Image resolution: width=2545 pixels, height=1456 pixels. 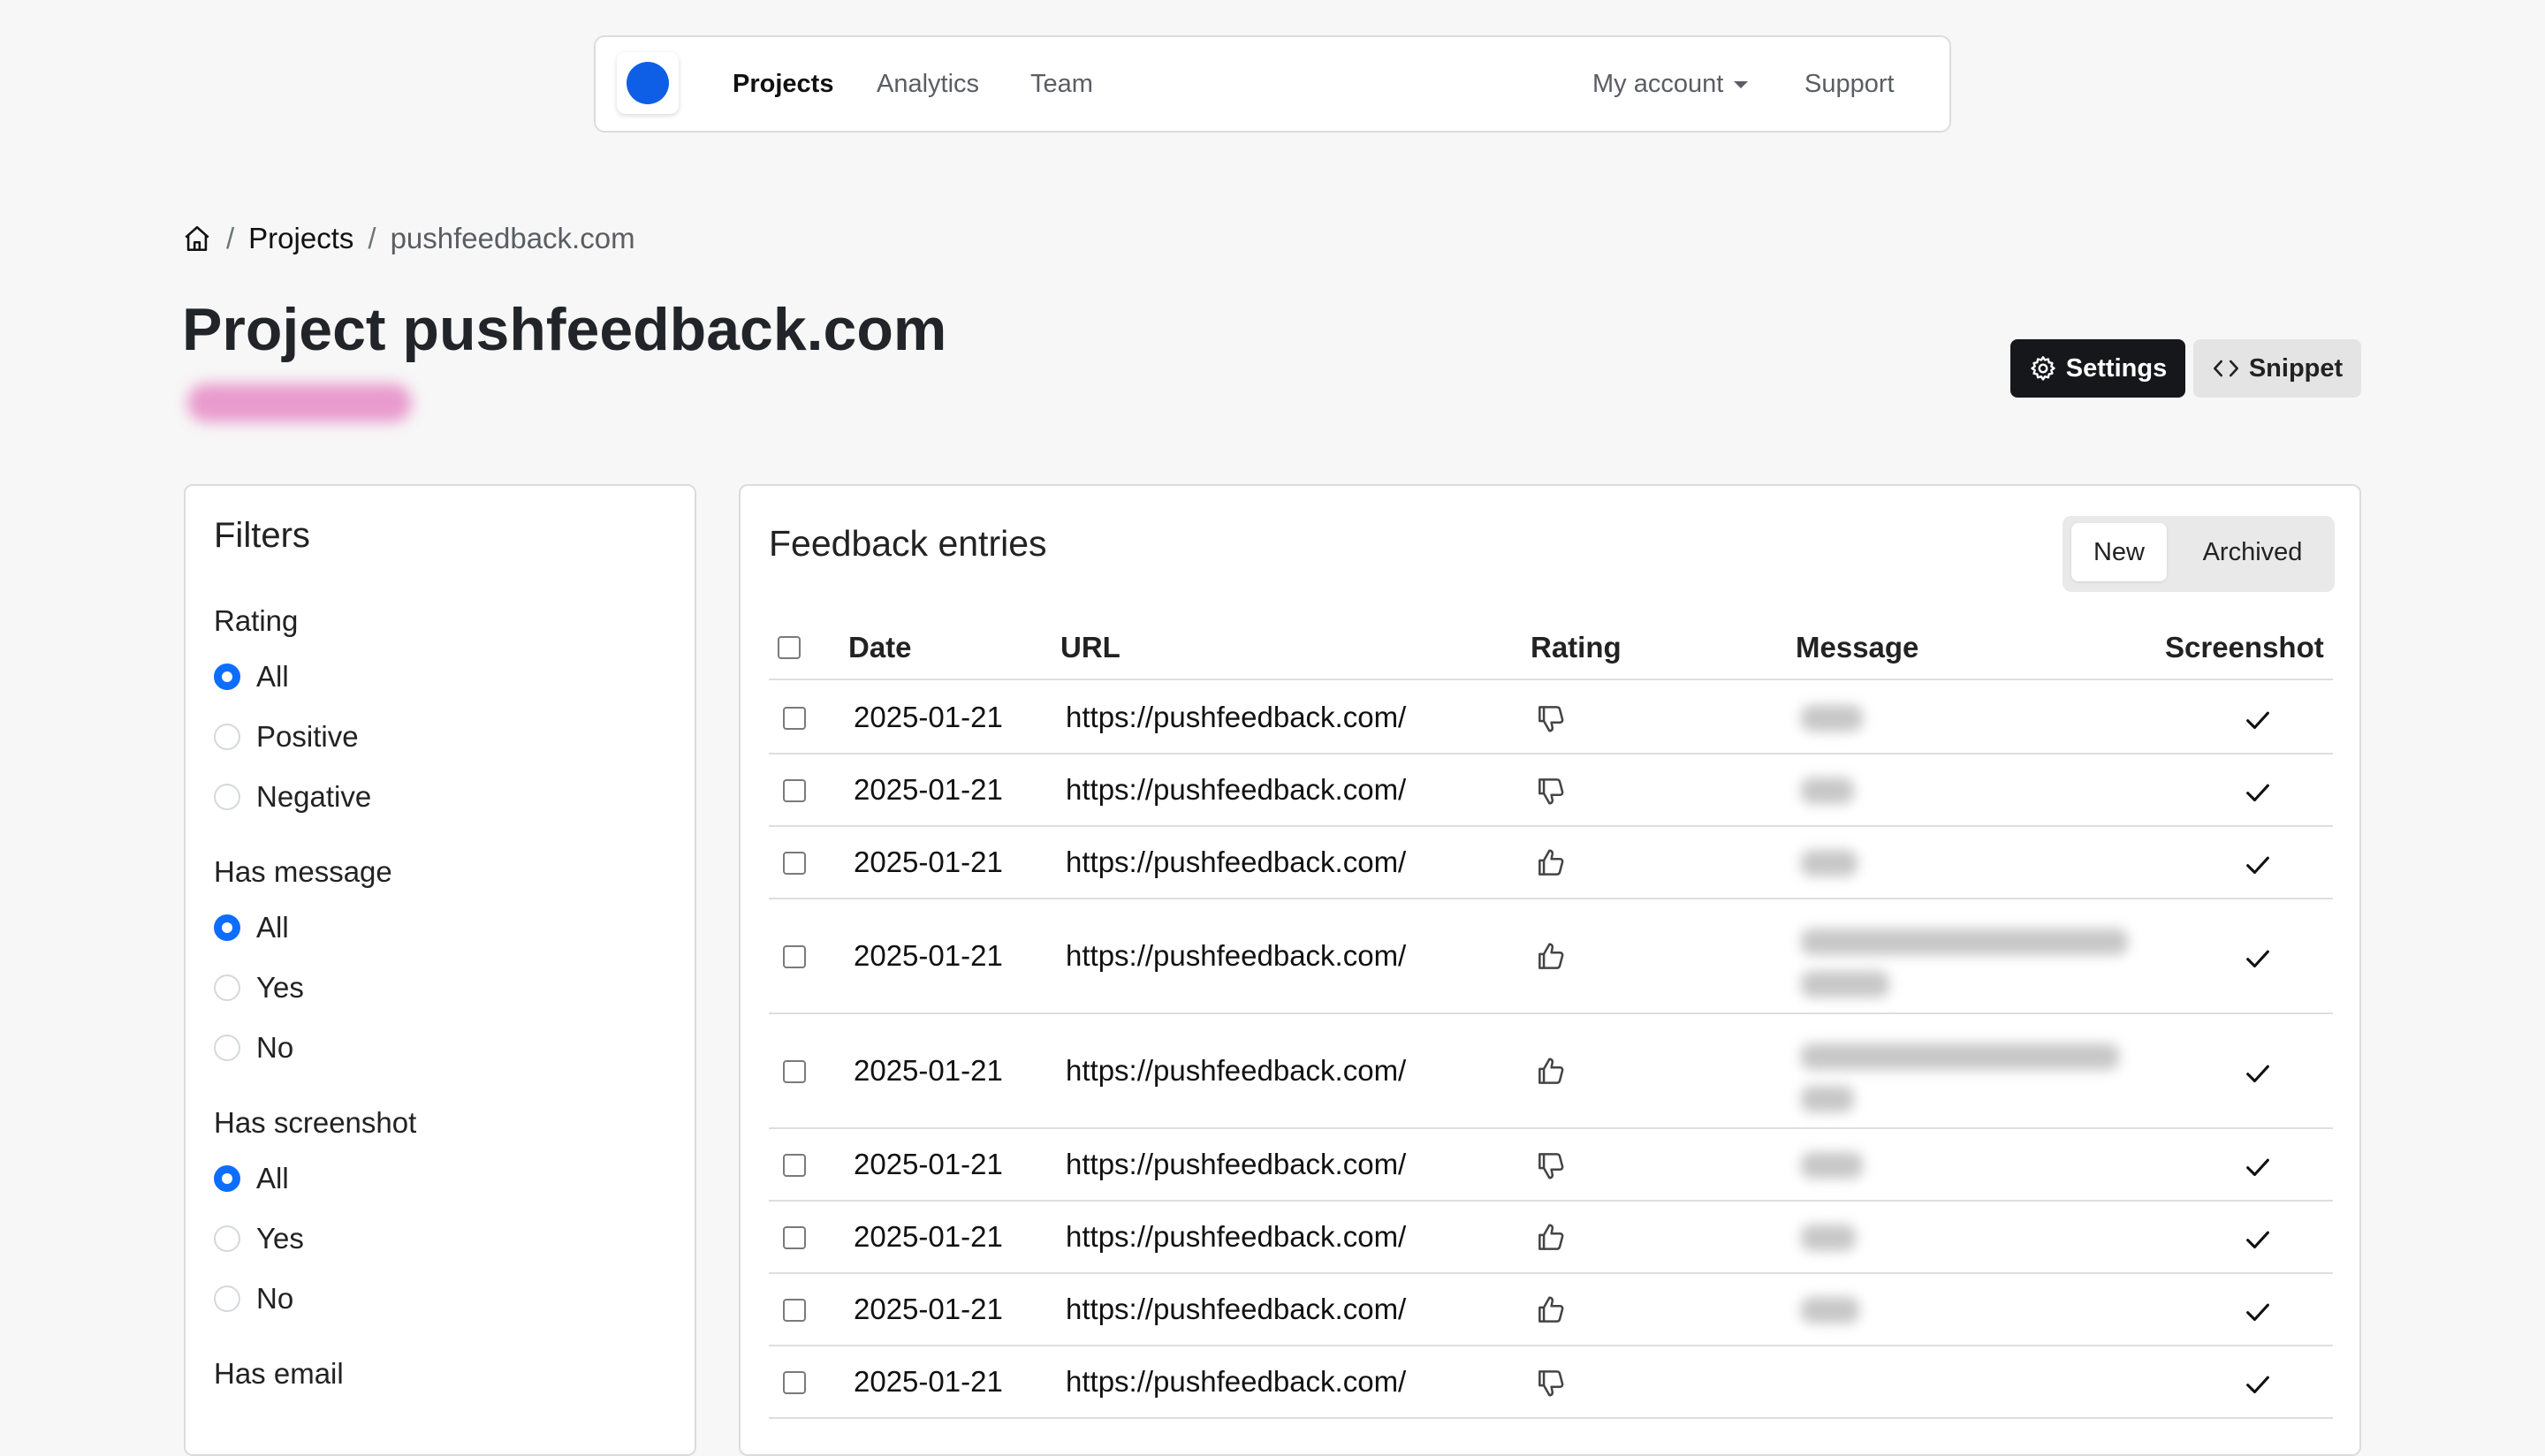 What do you see at coordinates (1061, 84) in the screenshot?
I see `nav-team-link: Team` at bounding box center [1061, 84].